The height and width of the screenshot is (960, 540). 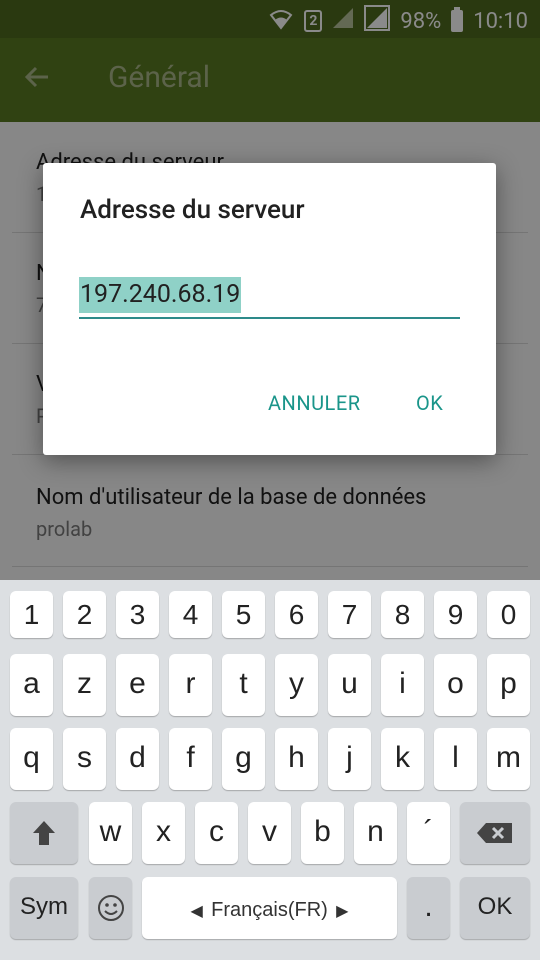 I want to click on space-key: ◀ Français(FR) ▶, so click(x=269, y=908).